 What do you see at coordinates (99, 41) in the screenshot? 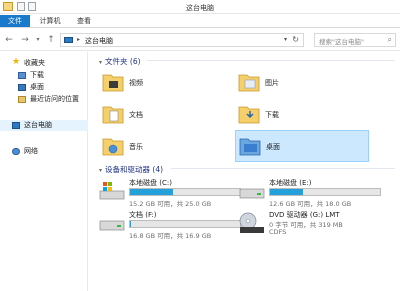
I see `breadcrumb-this-pc: 这台电脑` at bounding box center [99, 41].